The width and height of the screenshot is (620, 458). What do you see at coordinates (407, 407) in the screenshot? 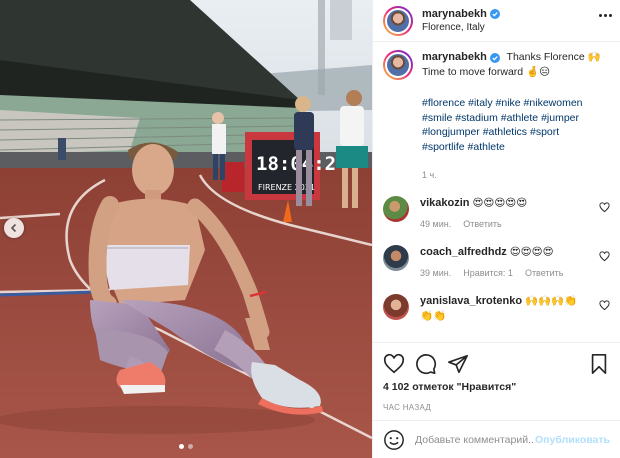
I see `posted-time: ЧАС НАЗАД` at bounding box center [407, 407].